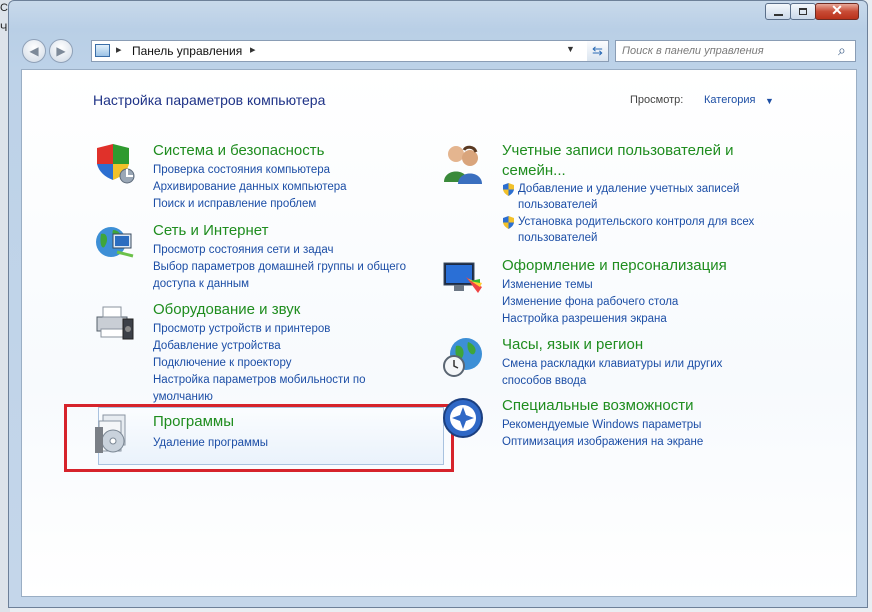 This screenshot has height=612, width=872. What do you see at coordinates (183, 397) in the screenshot?
I see `link: умолчанию` at bounding box center [183, 397].